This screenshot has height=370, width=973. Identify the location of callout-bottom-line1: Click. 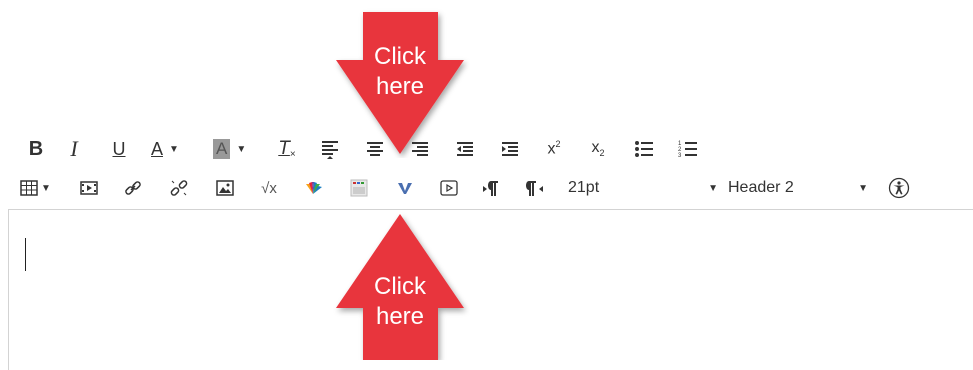
(400, 286).